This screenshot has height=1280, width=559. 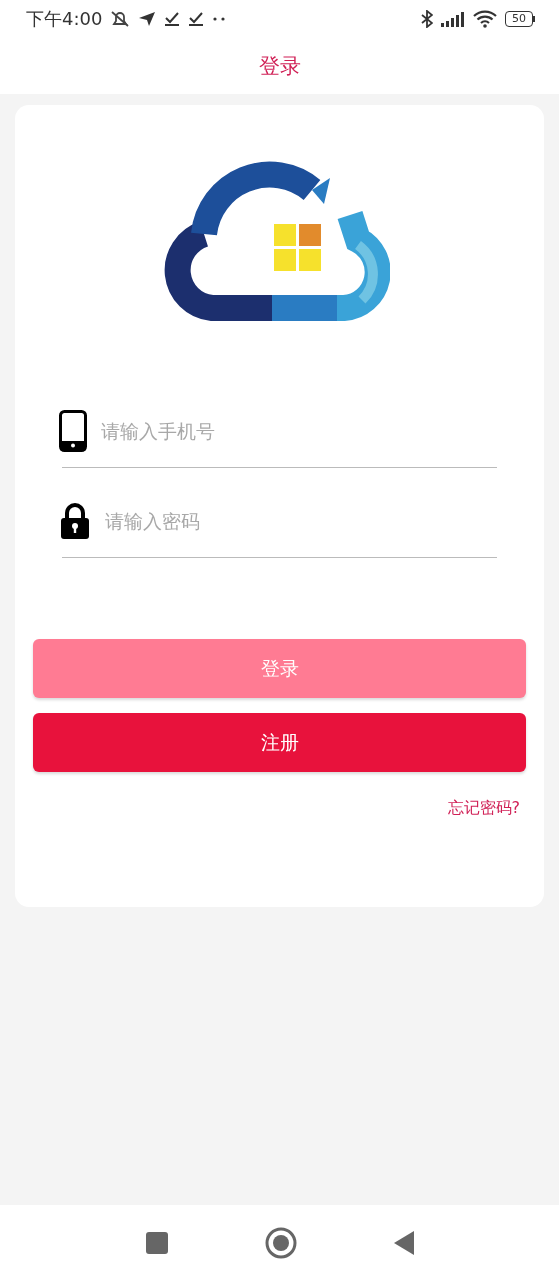 What do you see at coordinates (73, 430) in the screenshot?
I see `phone-icon` at bounding box center [73, 430].